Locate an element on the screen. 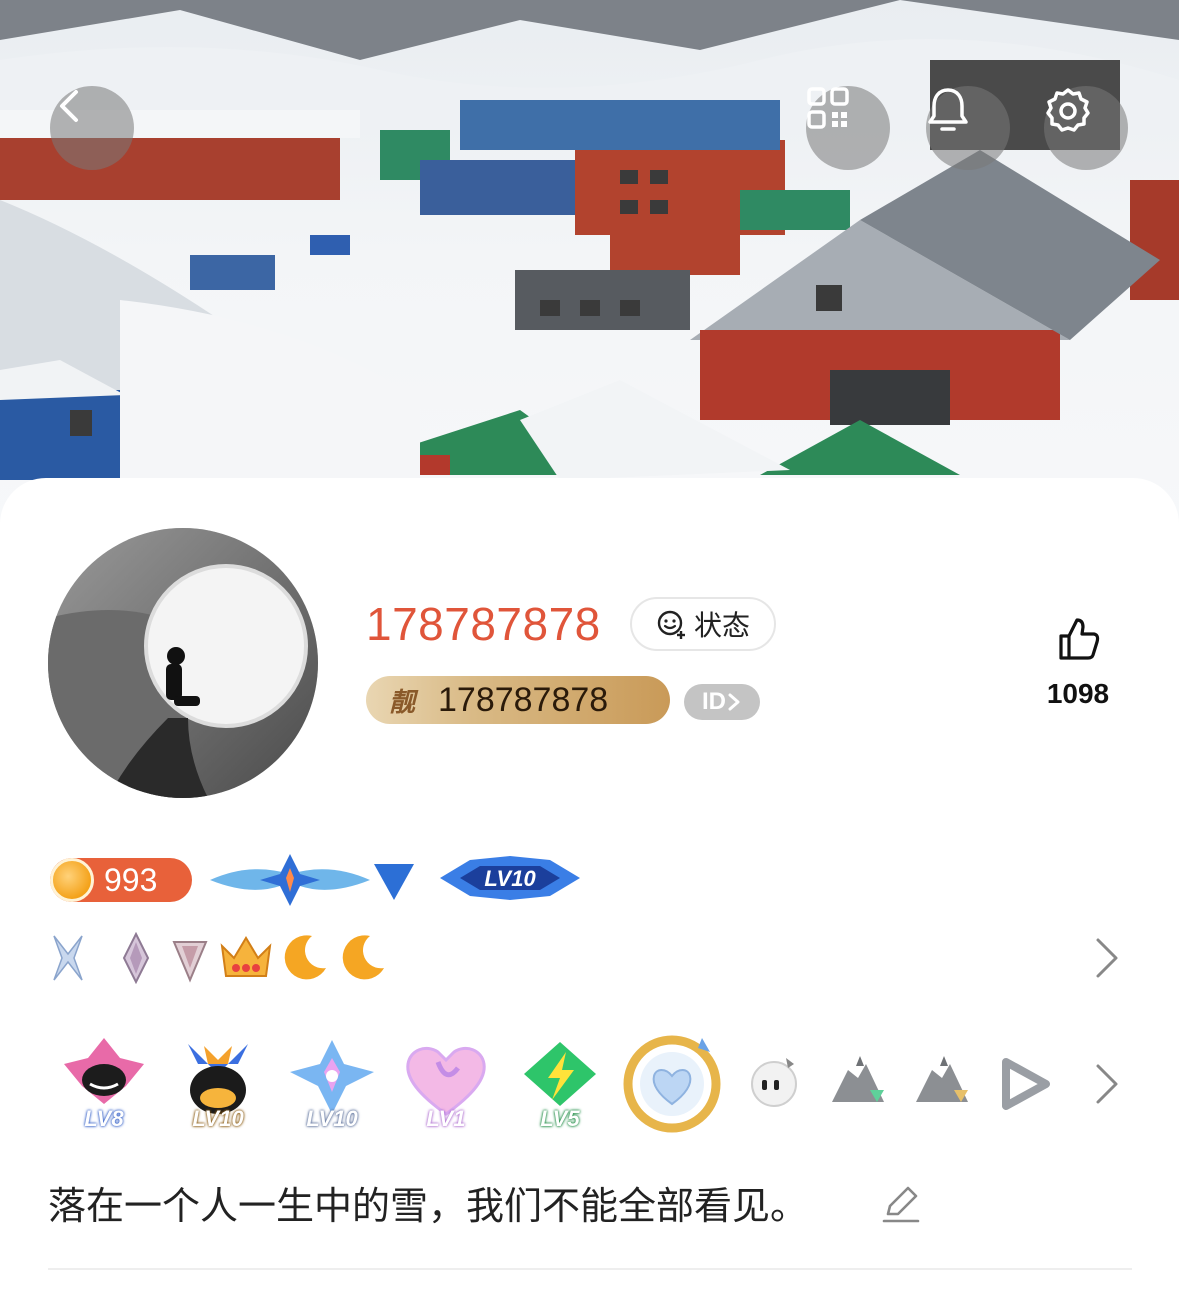  star-crystal-icon is located at coordinates (68, 958).